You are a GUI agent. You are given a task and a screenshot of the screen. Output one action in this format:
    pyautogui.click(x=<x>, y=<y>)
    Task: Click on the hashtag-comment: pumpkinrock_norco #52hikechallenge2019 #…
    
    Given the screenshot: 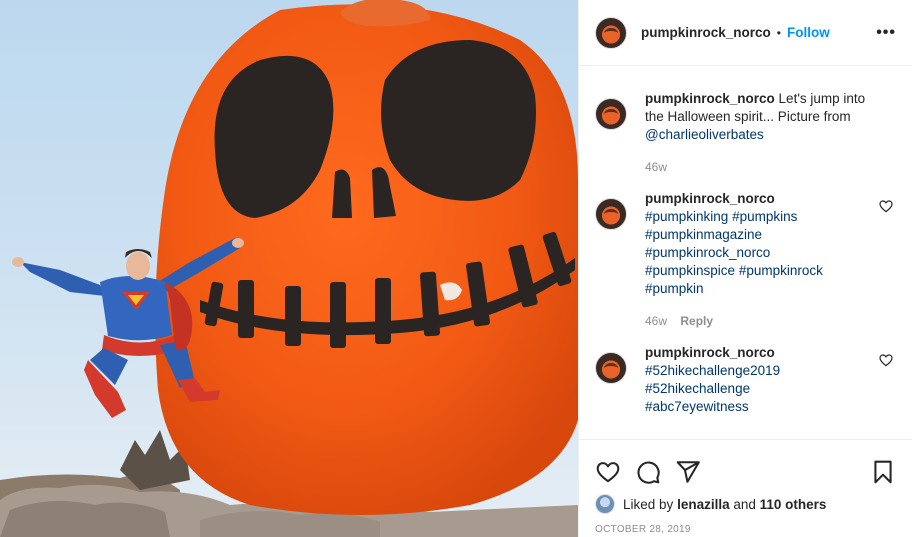 What is the action you would take?
    pyautogui.click(x=745, y=380)
    